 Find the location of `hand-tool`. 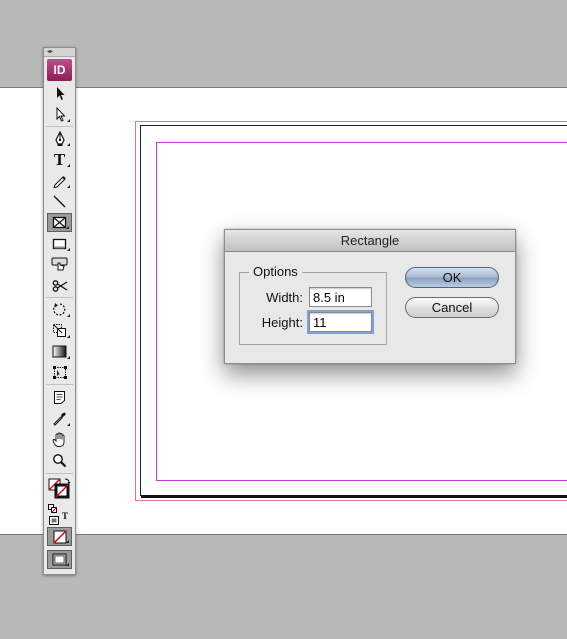

hand-tool is located at coordinates (59, 439).